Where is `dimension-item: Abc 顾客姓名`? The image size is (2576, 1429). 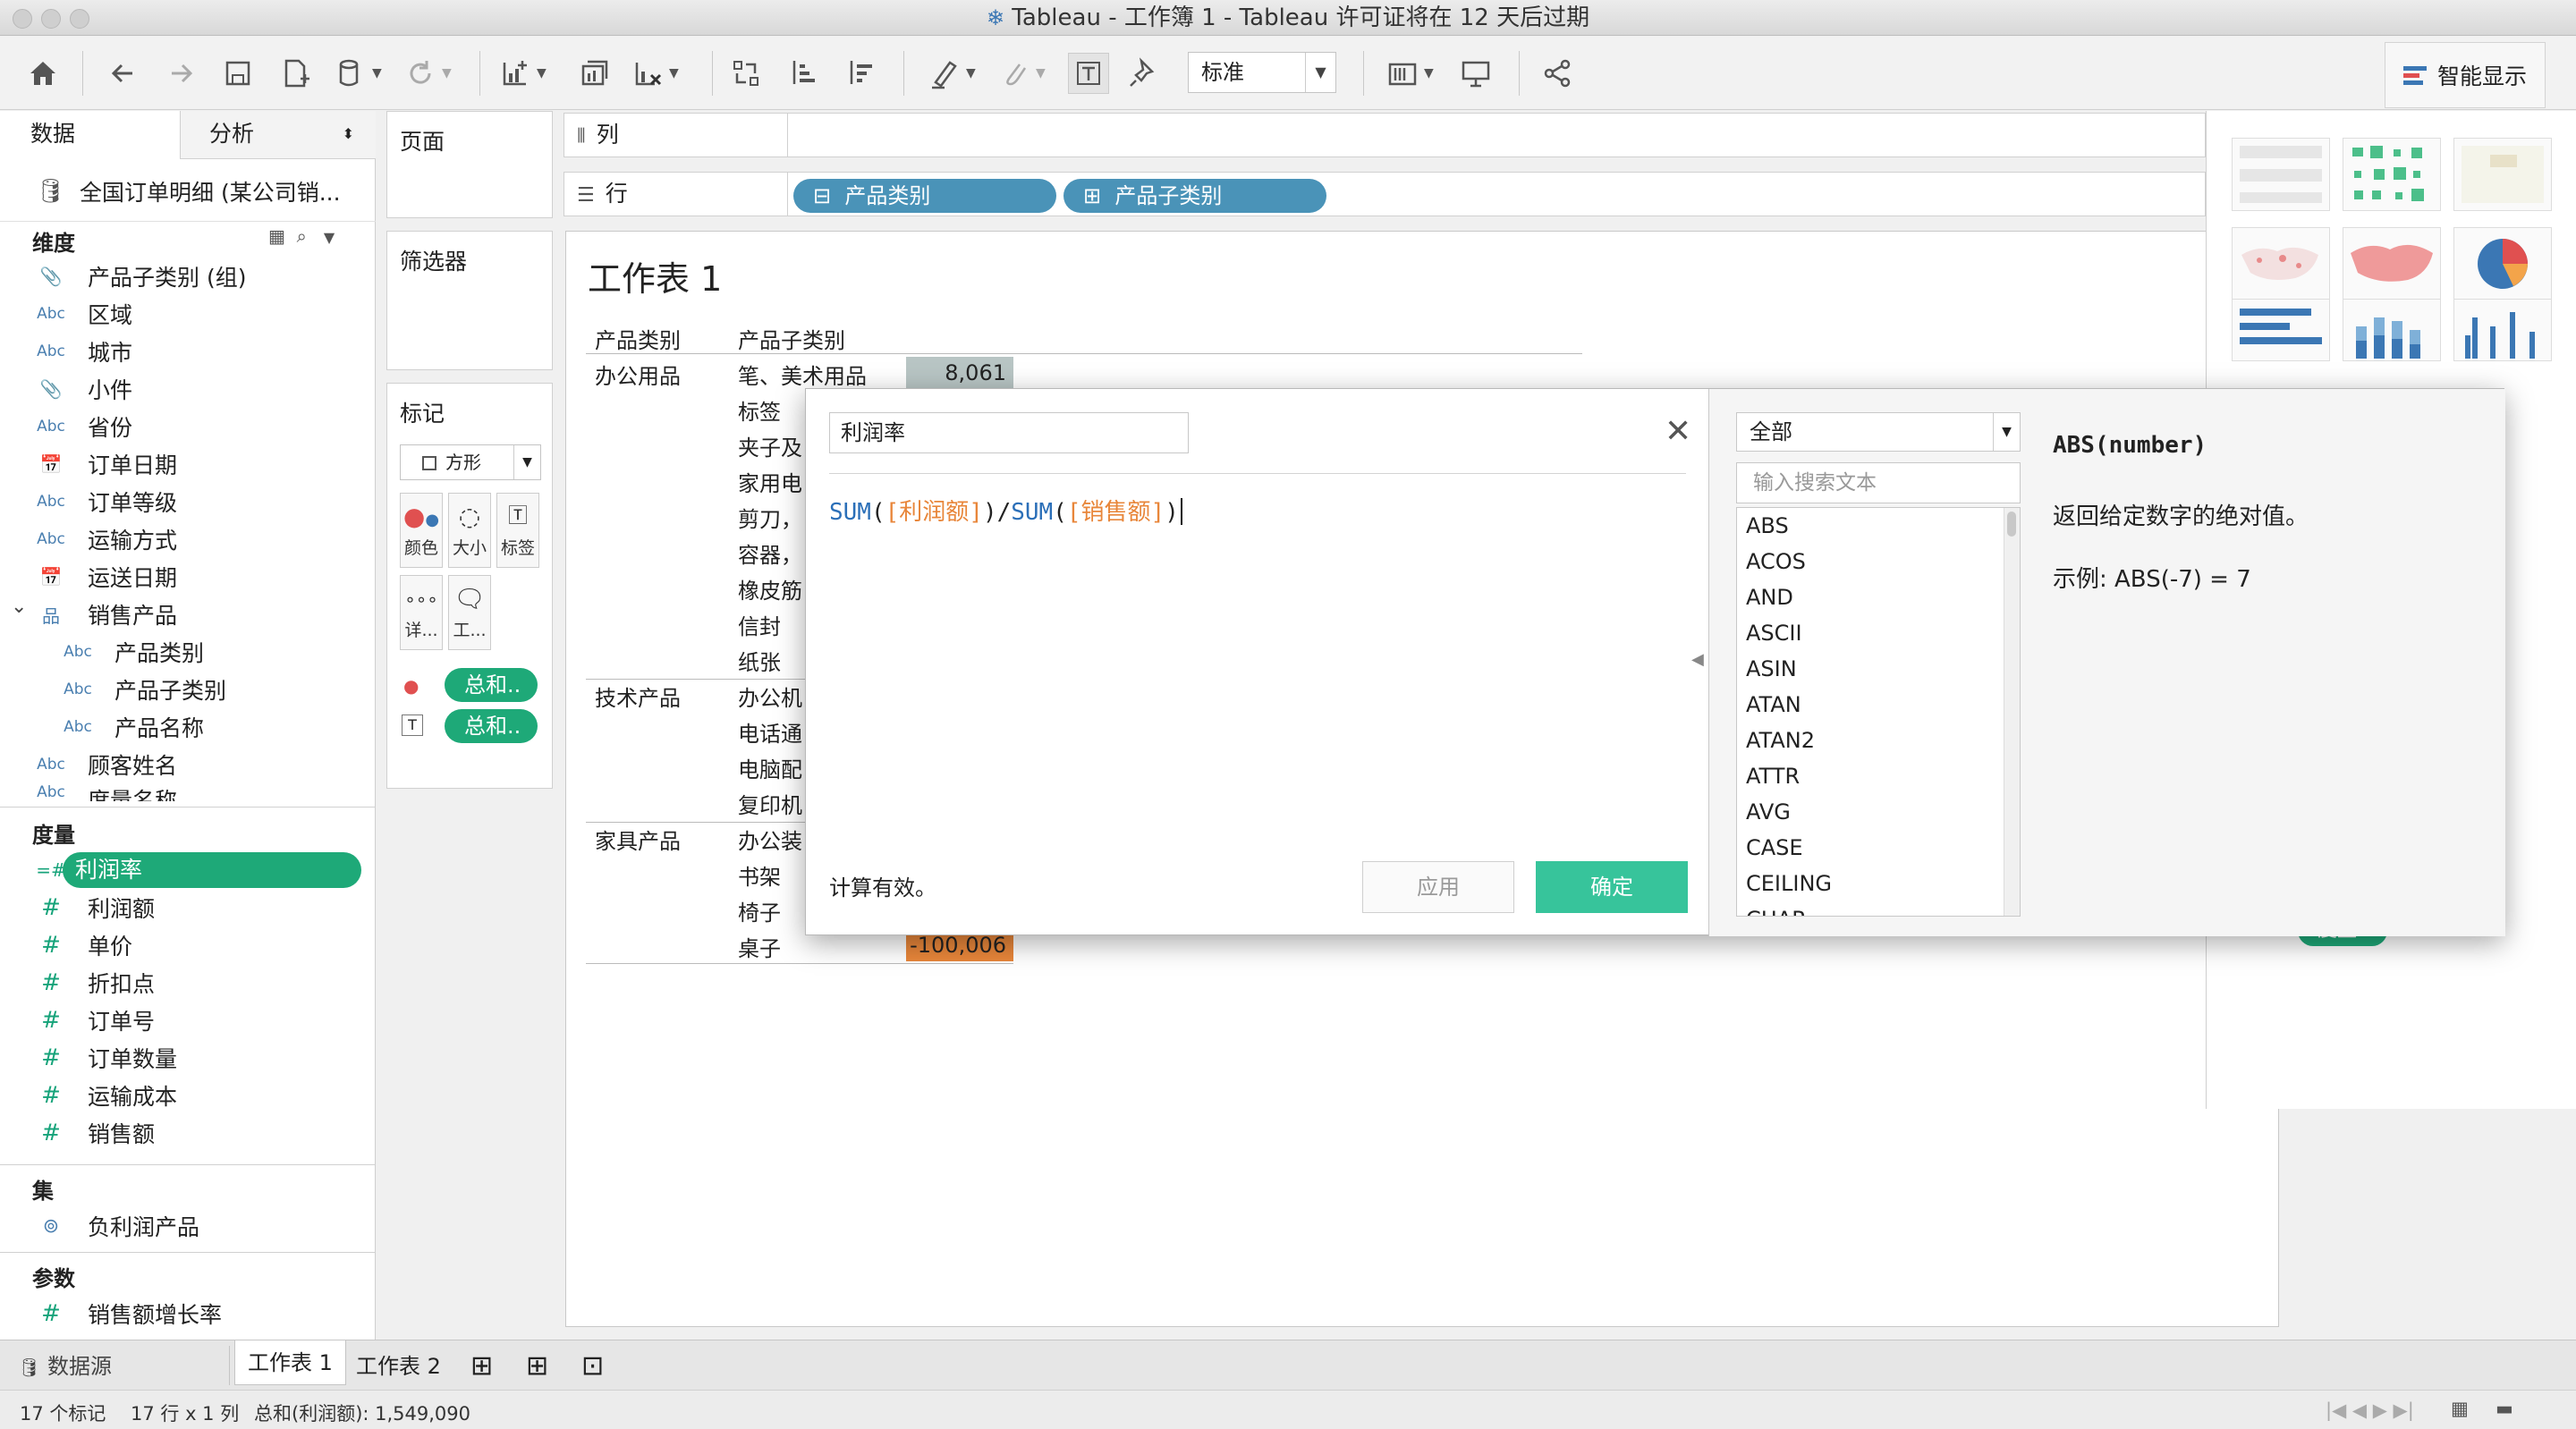
dimension-item: Abc 顾客姓名 is located at coordinates (188, 764).